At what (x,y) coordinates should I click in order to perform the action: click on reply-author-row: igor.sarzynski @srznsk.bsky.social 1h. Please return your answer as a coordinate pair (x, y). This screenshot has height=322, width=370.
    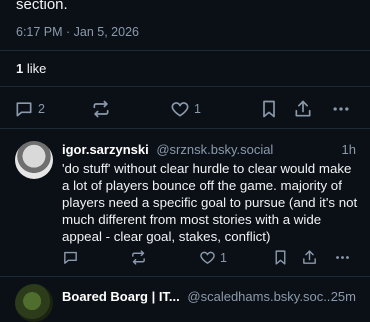
    Looking at the image, I should click on (209, 151).